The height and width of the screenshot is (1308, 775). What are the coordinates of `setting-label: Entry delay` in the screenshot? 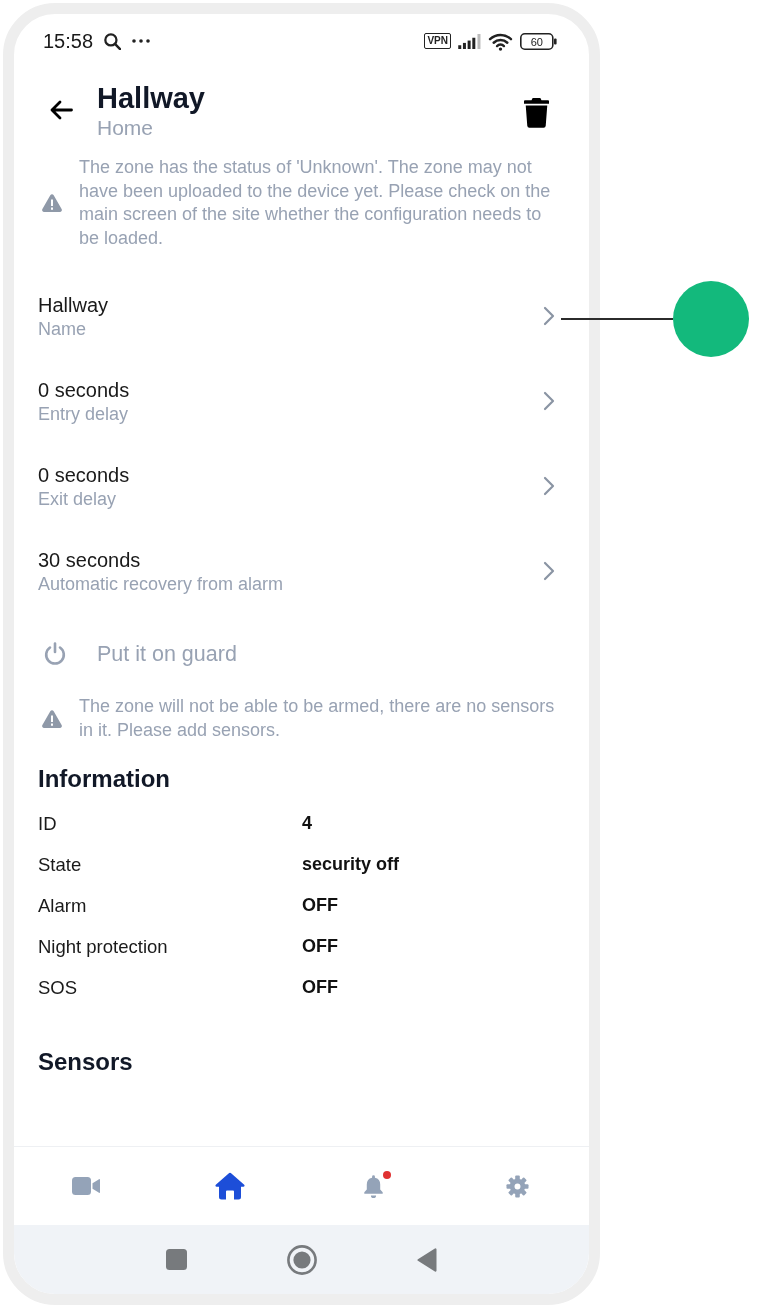 It's located at (83, 413).